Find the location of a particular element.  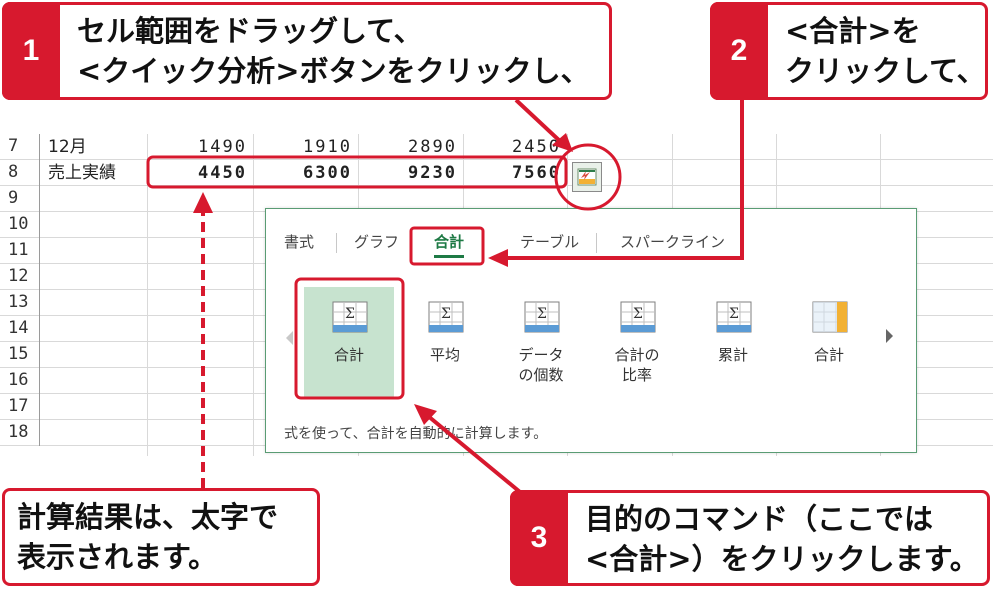

running-total-button: Σ 累計 is located at coordinates (733, 342).